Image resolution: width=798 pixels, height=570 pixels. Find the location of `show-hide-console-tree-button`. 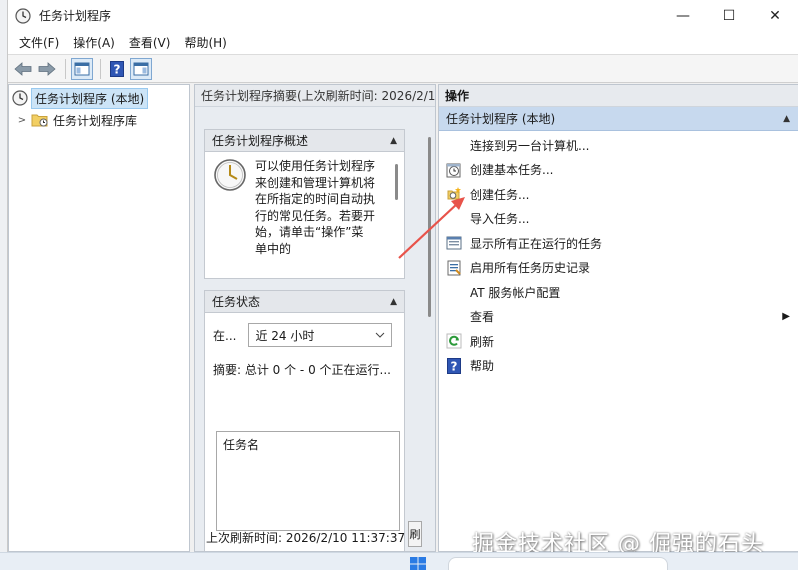

show-hide-console-tree-button is located at coordinates (82, 68).